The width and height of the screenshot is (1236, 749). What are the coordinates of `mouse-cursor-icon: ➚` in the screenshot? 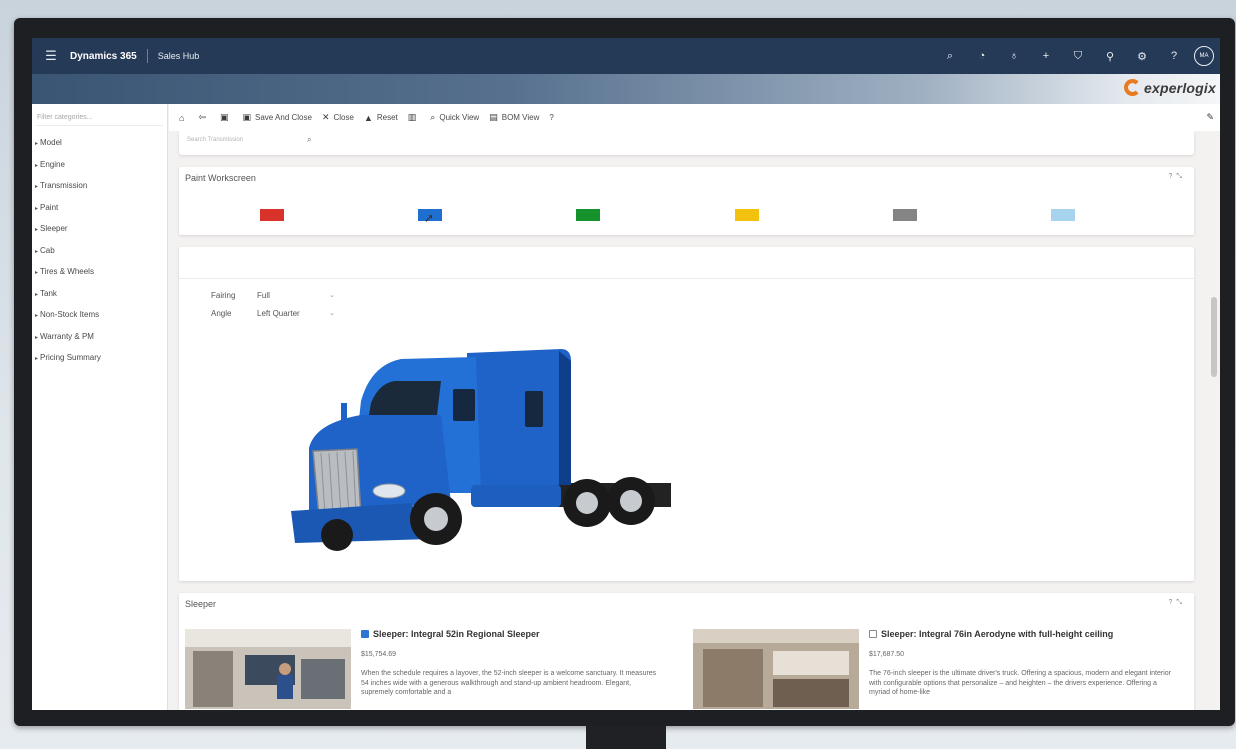 It's located at (429, 218).